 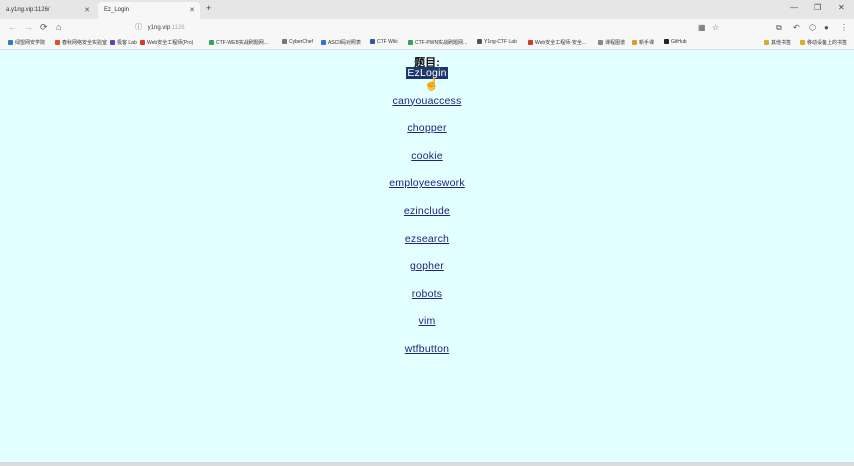 What do you see at coordinates (58, 27) in the screenshot?
I see `home-icon: ⌂` at bounding box center [58, 27].